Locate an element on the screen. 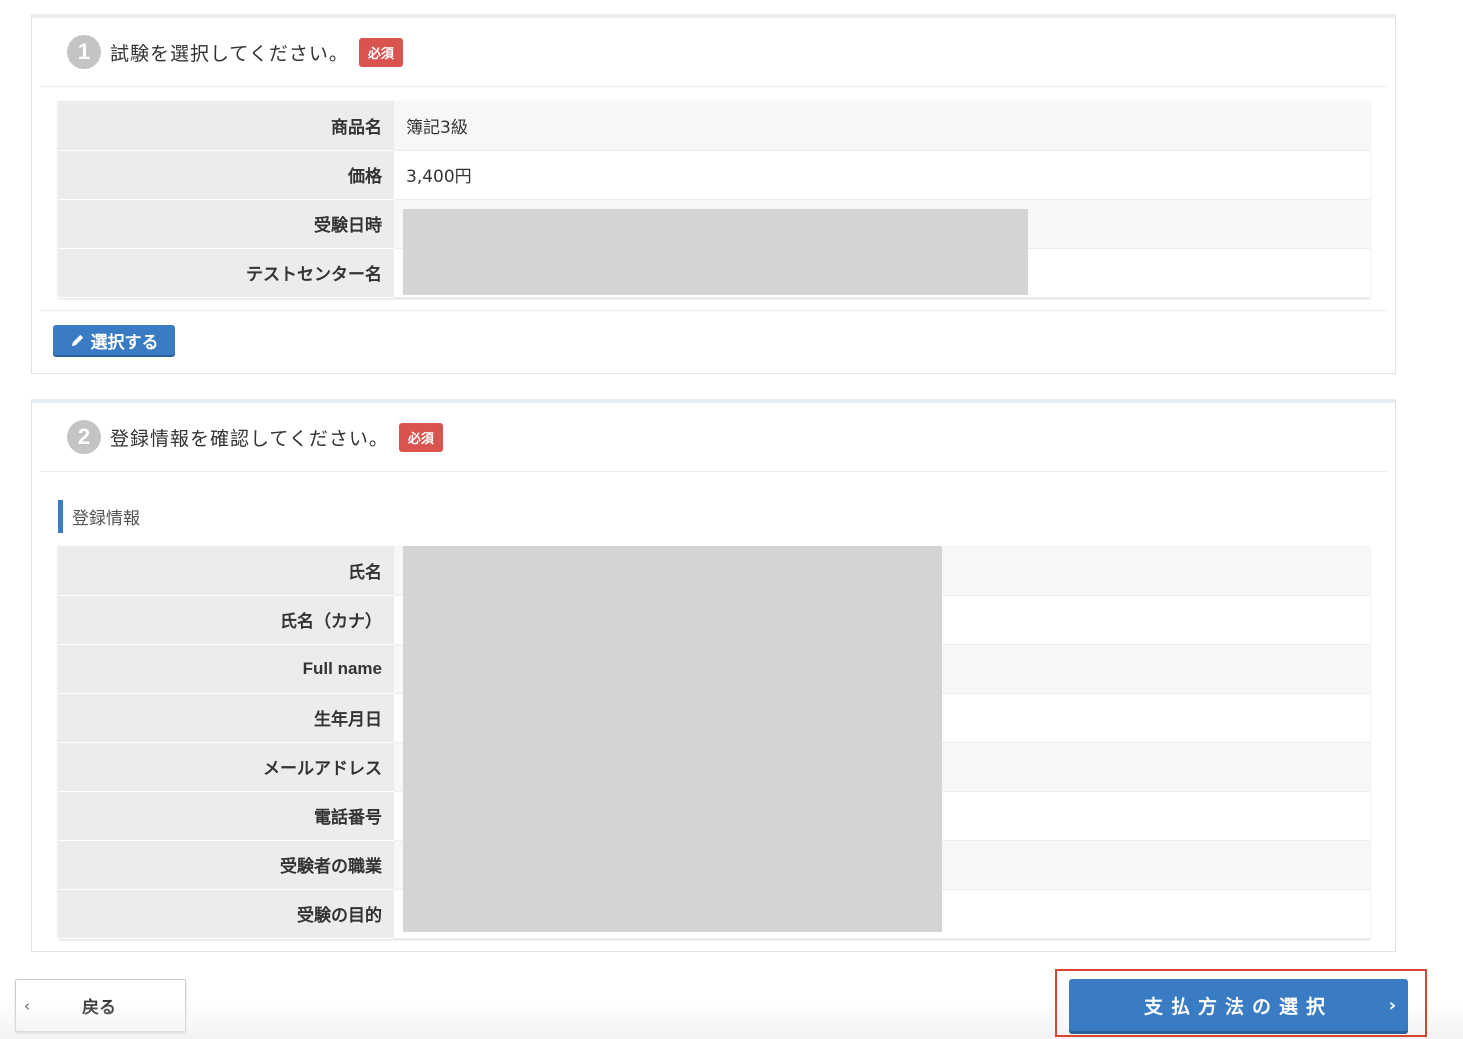  back-button-label: 戻る is located at coordinates (99, 1008).